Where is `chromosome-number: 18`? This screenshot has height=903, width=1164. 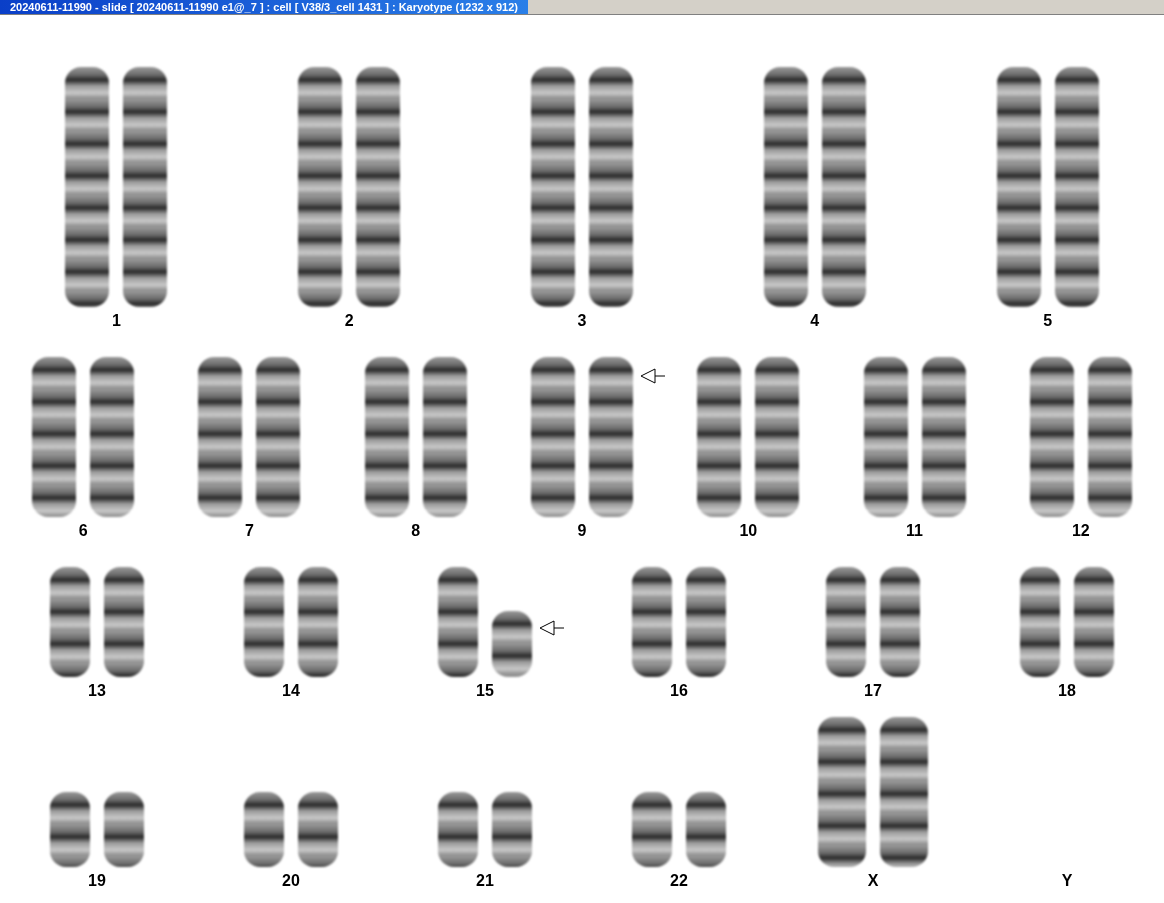 chromosome-number: 18 is located at coordinates (1067, 691).